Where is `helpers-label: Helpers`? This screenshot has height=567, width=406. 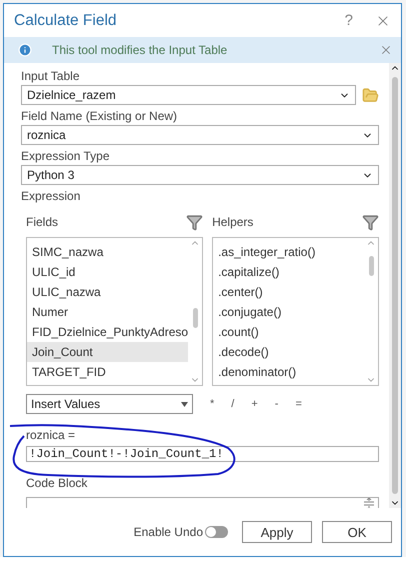
helpers-label: Helpers is located at coordinates (233, 222).